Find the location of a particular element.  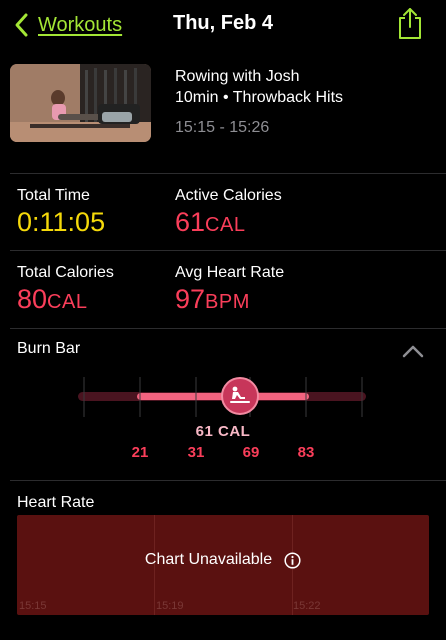

stat-unit: BPM is located at coordinates (227, 302).